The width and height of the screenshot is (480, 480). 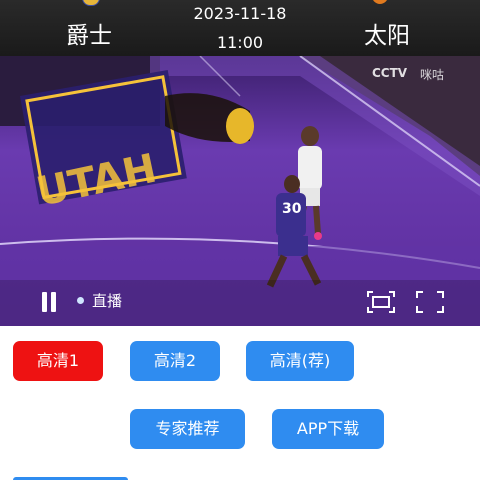 I want to click on hd-recommended-button: 高清(荐), so click(x=300, y=361).